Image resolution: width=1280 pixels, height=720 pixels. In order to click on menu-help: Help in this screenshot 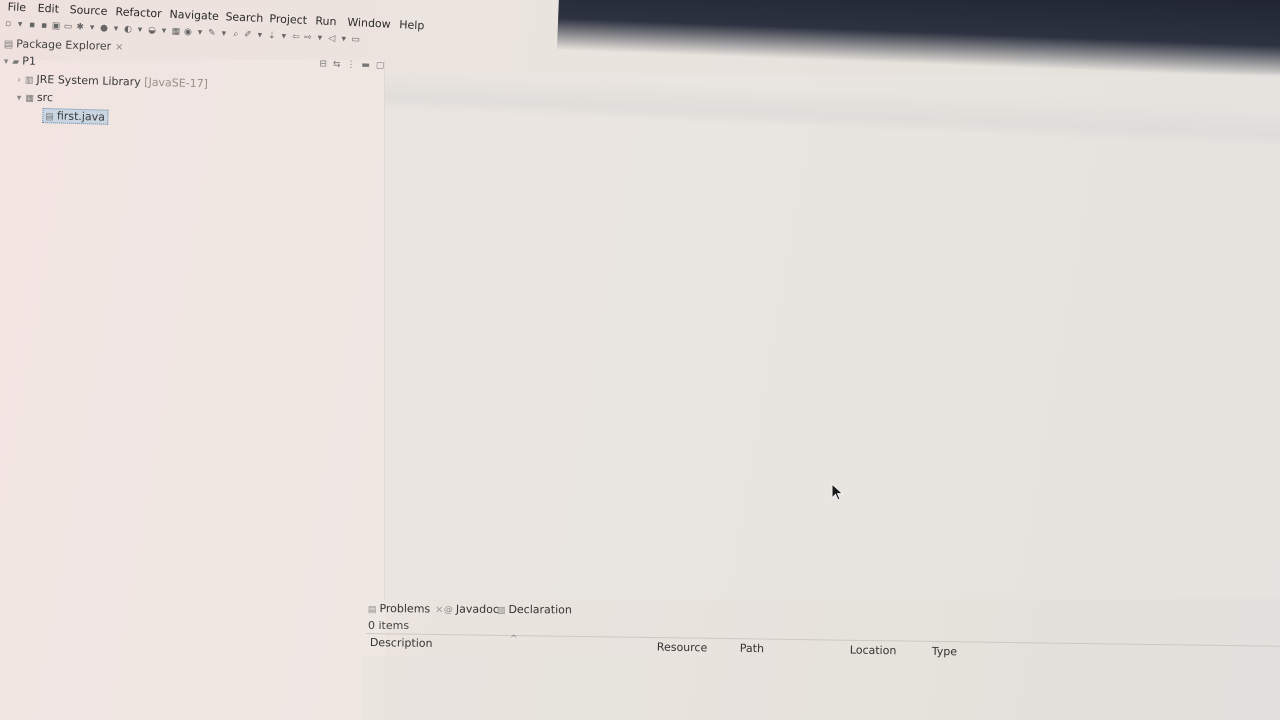, I will do `click(412, 25)`.